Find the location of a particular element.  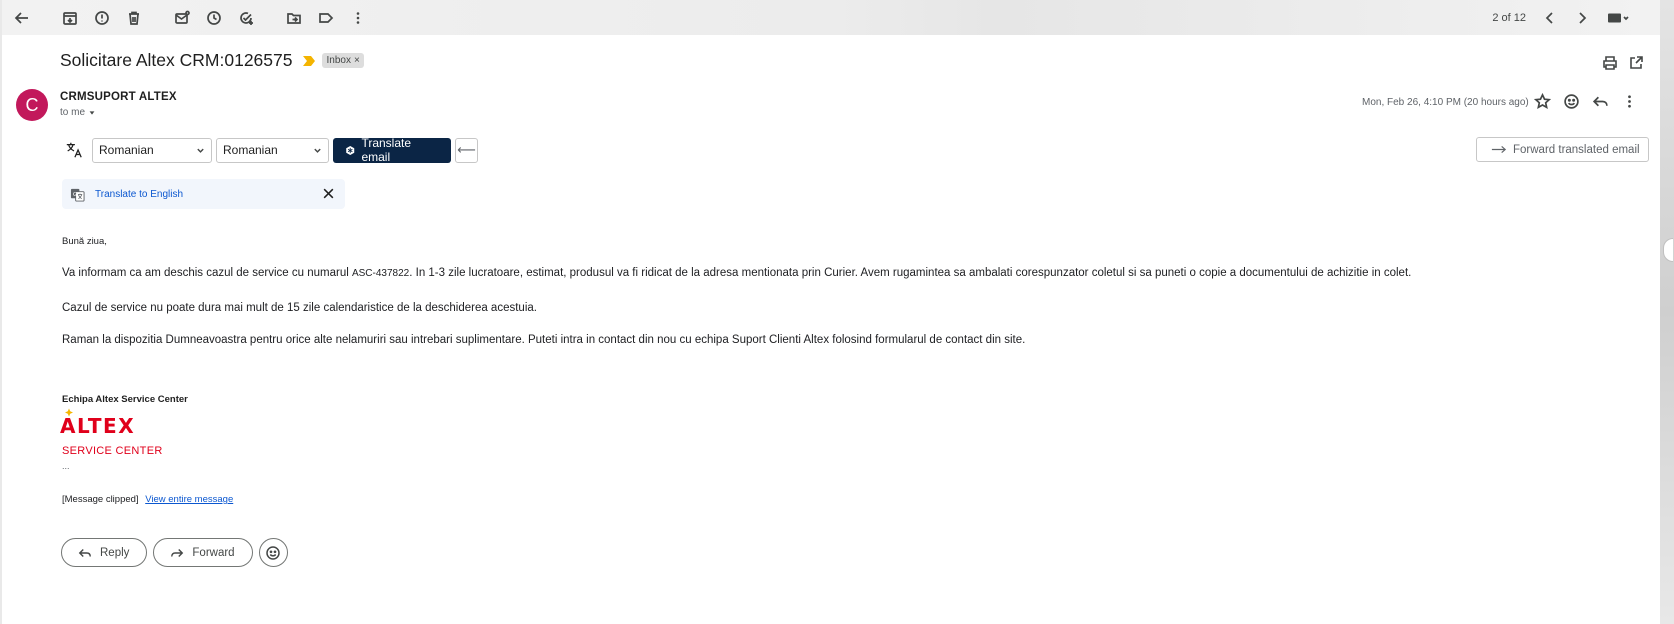

forward-translated-email-button: Forward translated email is located at coordinates (1562, 149).